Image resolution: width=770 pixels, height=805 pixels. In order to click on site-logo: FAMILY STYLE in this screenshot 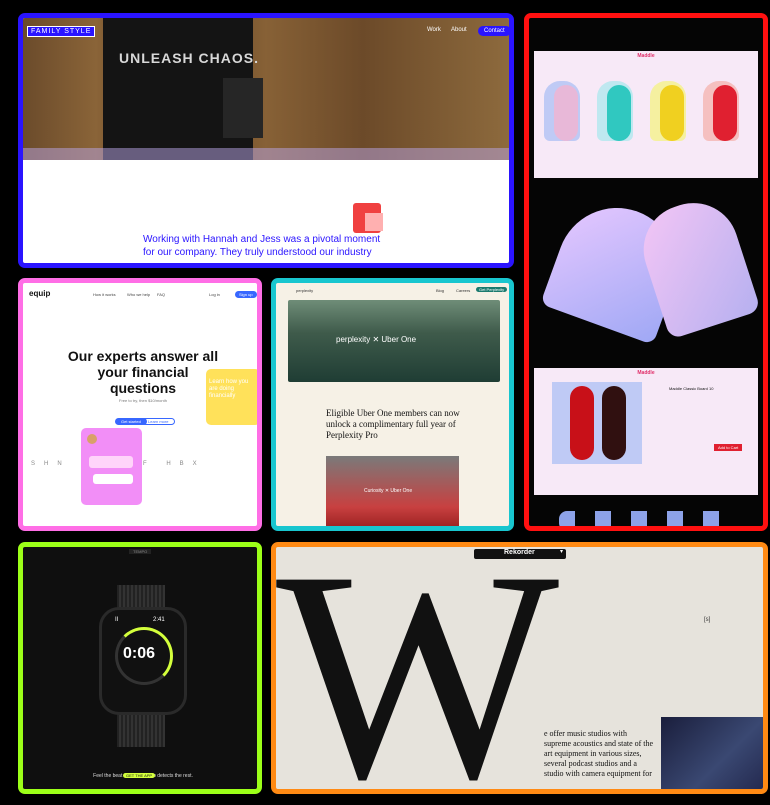, I will do `click(61, 31)`.